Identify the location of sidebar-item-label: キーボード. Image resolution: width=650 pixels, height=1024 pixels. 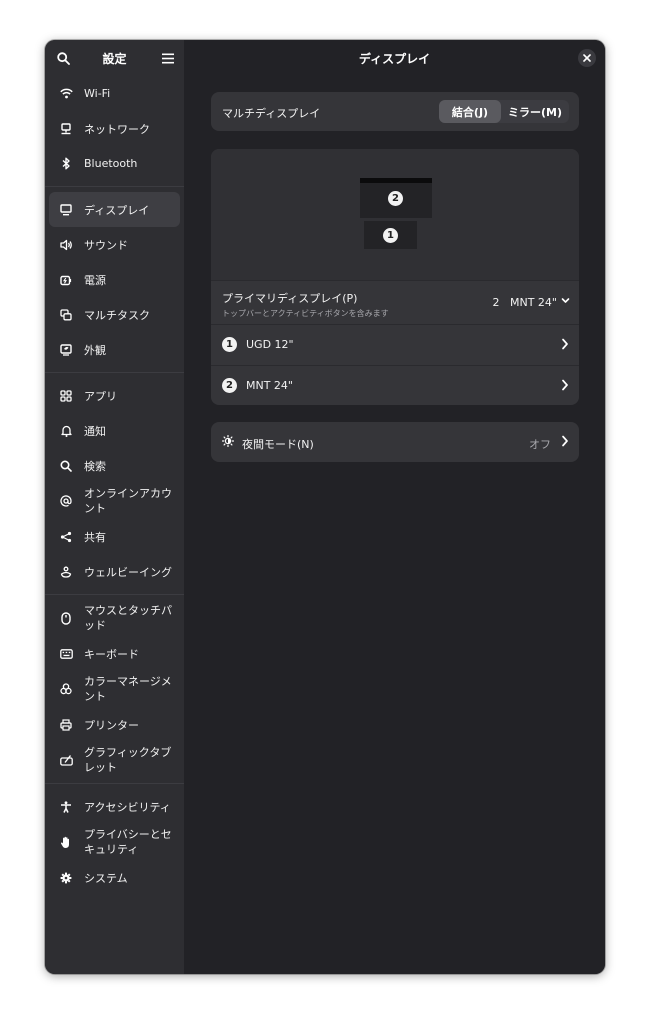
(111, 654).